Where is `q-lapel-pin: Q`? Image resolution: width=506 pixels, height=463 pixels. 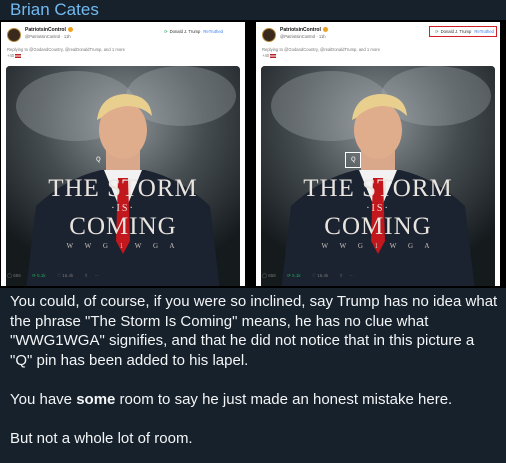 q-lapel-pin: Q is located at coordinates (98, 160).